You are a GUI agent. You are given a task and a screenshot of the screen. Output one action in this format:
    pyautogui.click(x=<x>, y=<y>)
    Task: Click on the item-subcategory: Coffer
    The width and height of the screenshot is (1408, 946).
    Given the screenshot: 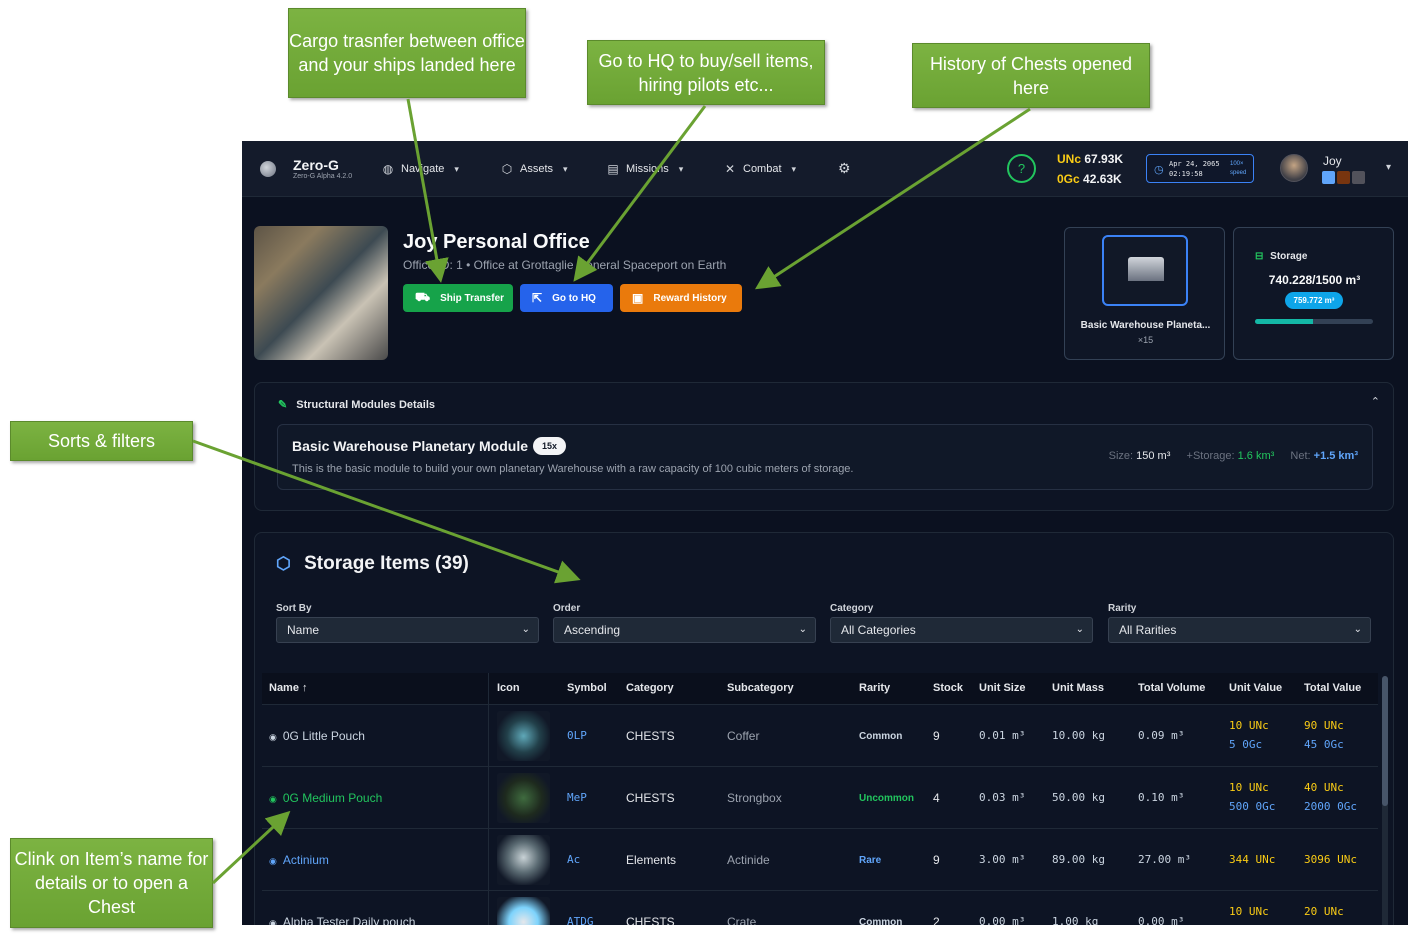 What is the action you would take?
    pyautogui.click(x=743, y=736)
    